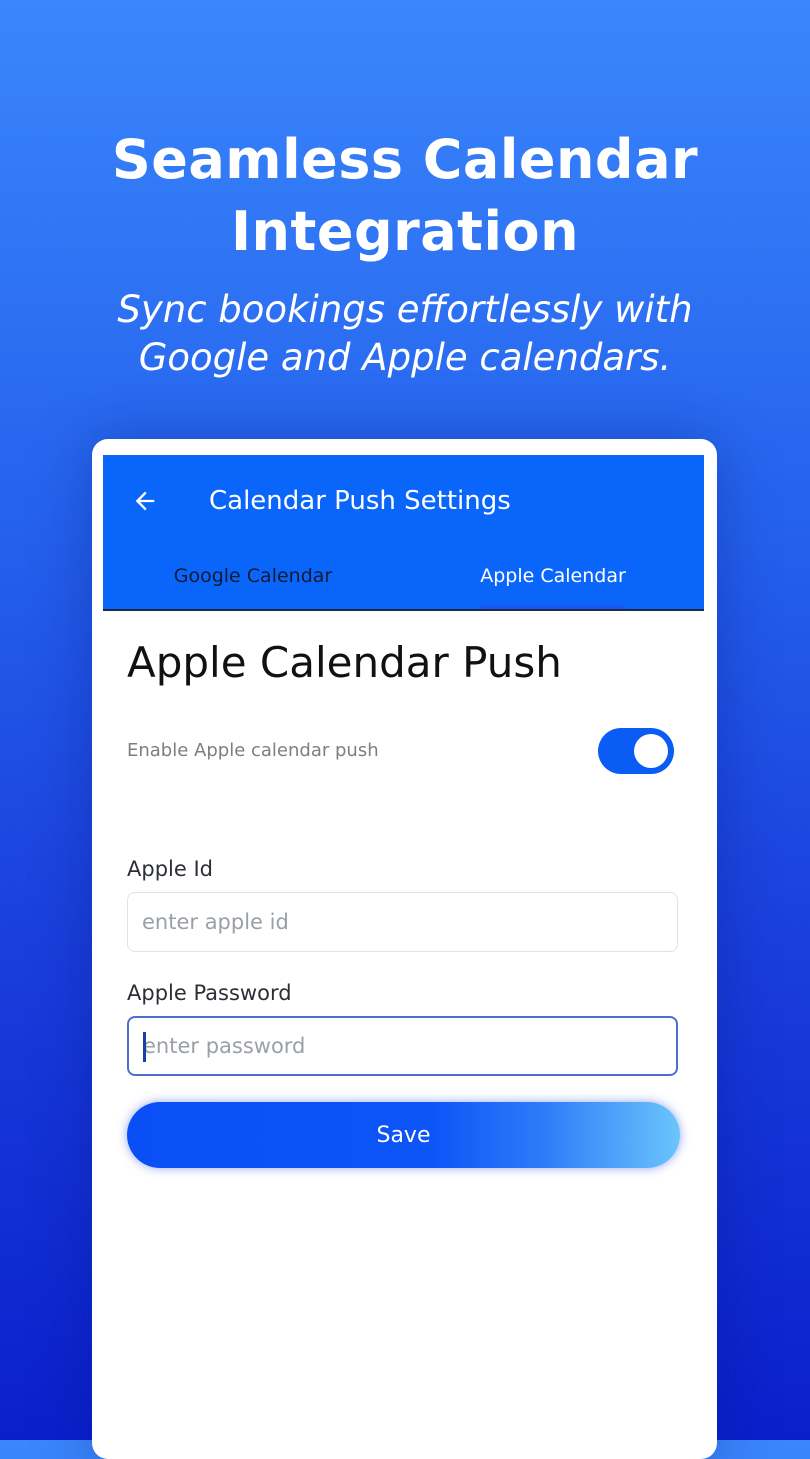  What do you see at coordinates (344, 662) in the screenshot?
I see `section-title: Apple Calendar Push` at bounding box center [344, 662].